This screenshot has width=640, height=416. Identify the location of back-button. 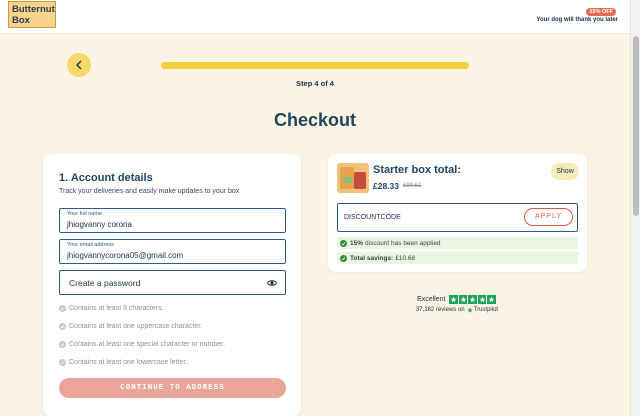
(79, 65).